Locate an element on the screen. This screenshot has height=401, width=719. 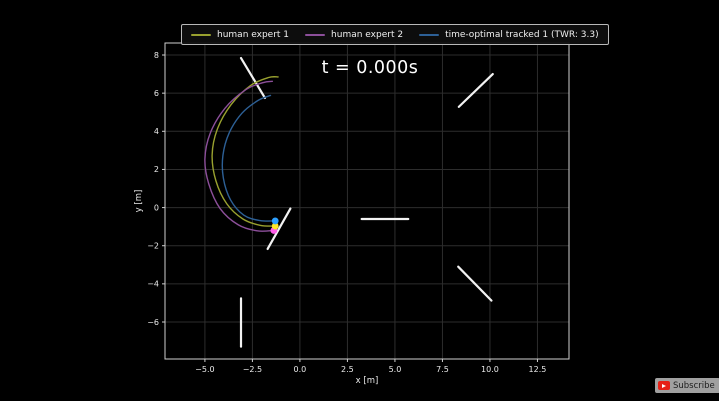
y-tick-label: −6 is located at coordinates (153, 322).